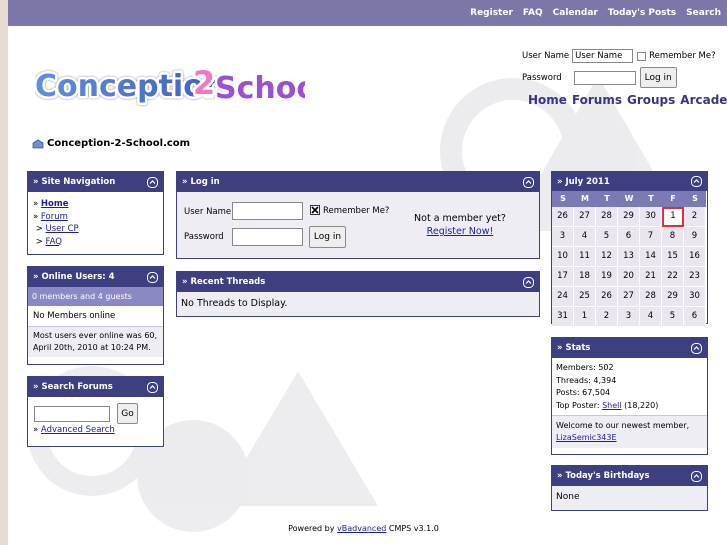 The height and width of the screenshot is (545, 727). Describe the element at coordinates (563, 277) in the screenshot. I see `calendar-day: 17` at that location.